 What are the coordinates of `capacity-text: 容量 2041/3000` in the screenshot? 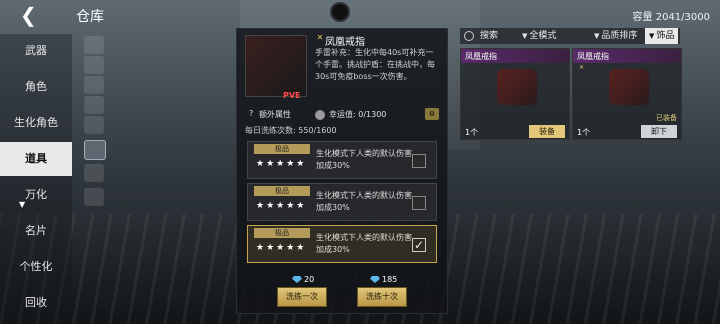 It's located at (671, 17).